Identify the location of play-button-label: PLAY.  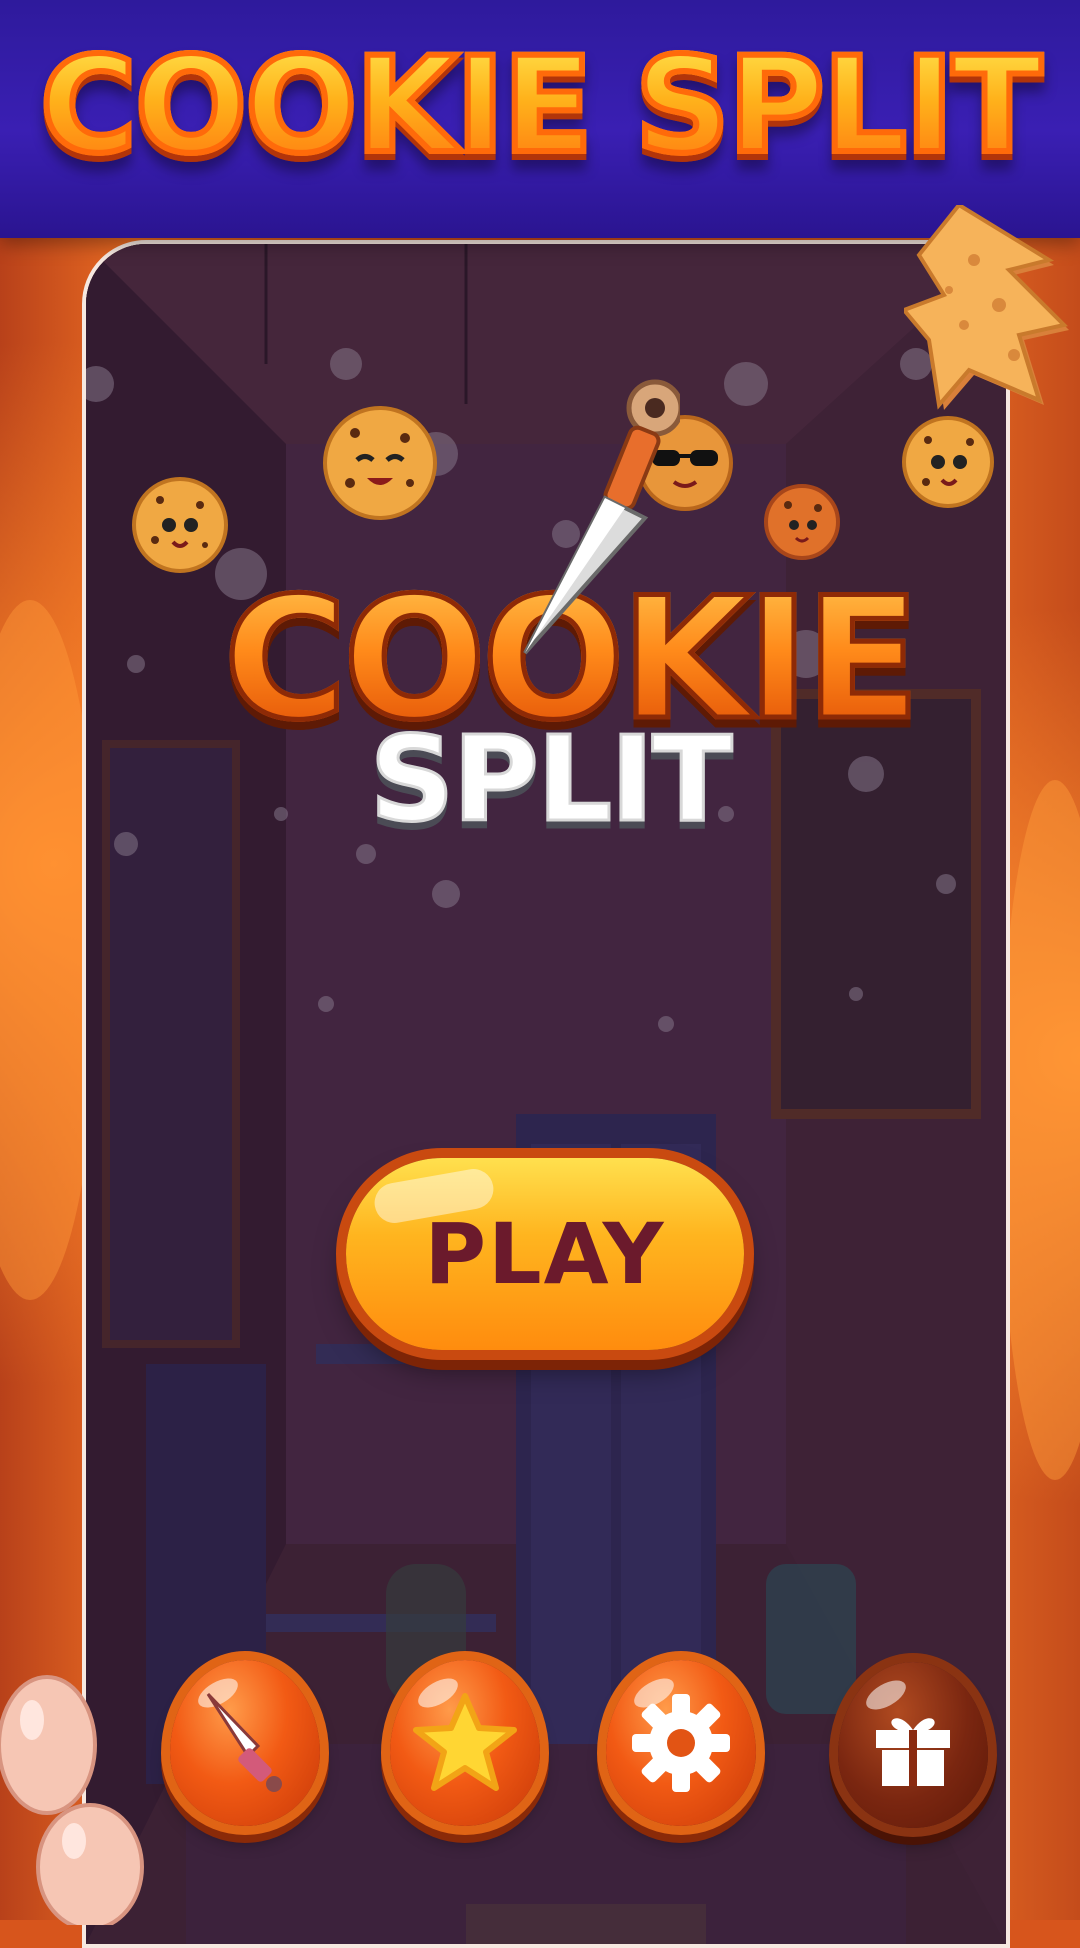
(545, 1254).